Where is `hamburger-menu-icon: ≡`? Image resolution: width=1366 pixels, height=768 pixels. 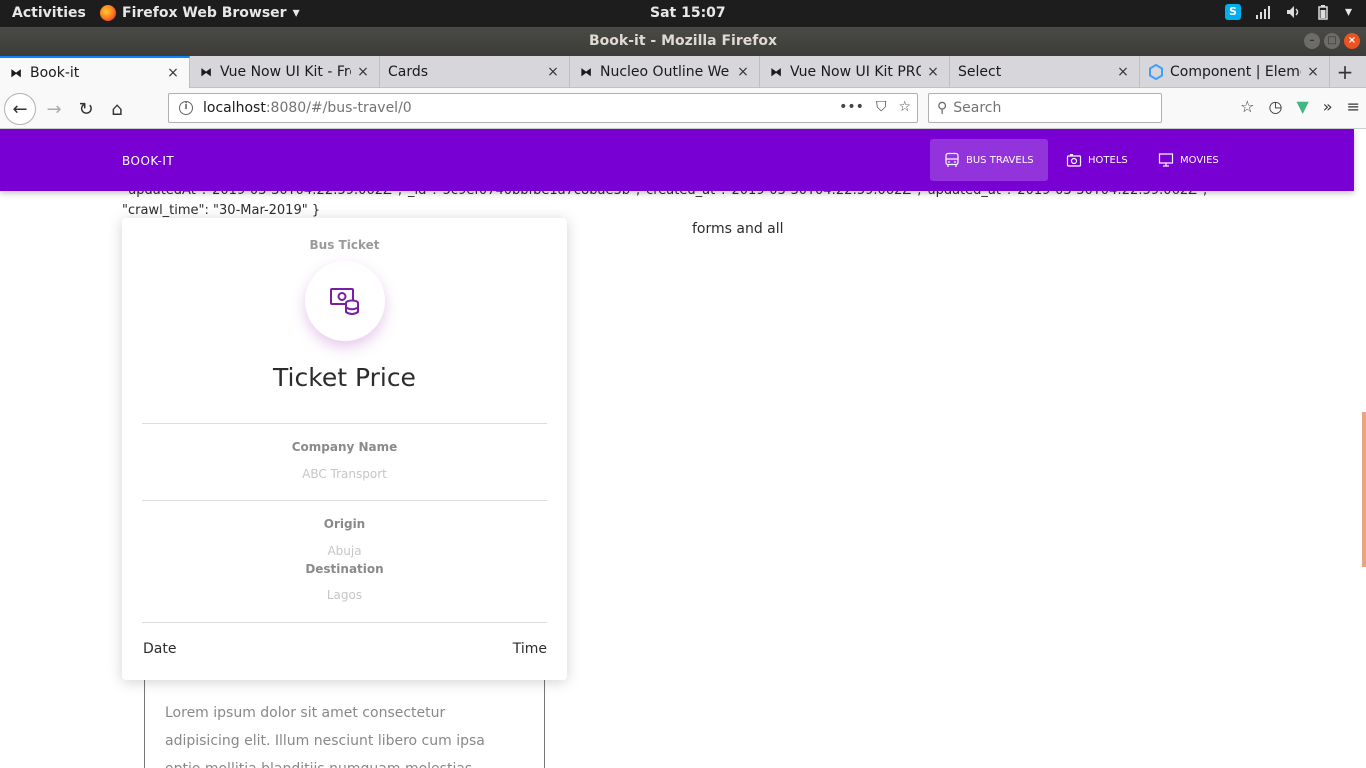
hamburger-menu-icon: ≡ is located at coordinates (1353, 106).